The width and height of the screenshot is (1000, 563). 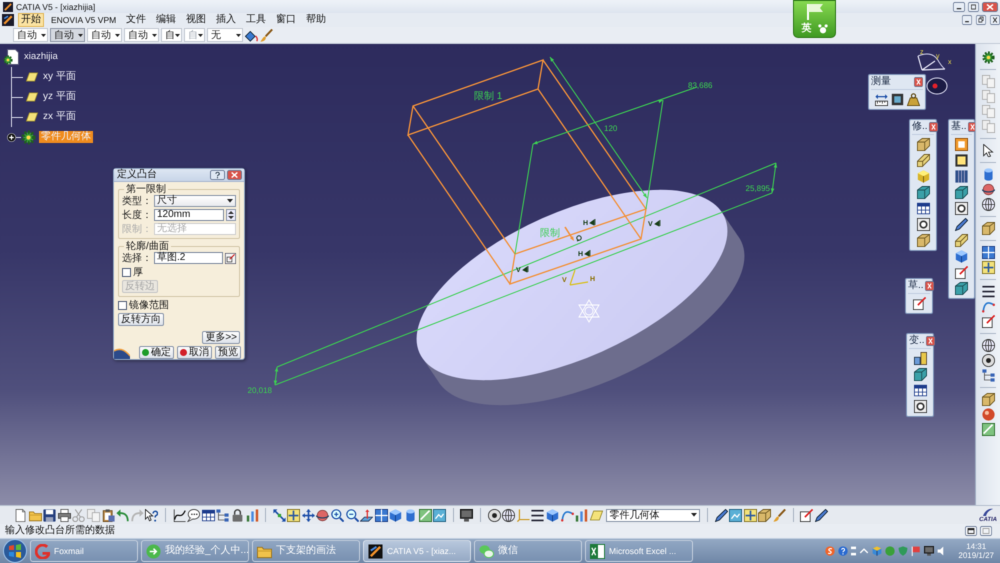 What do you see at coordinates (981, 20) in the screenshot?
I see `restore-icon` at bounding box center [981, 20].